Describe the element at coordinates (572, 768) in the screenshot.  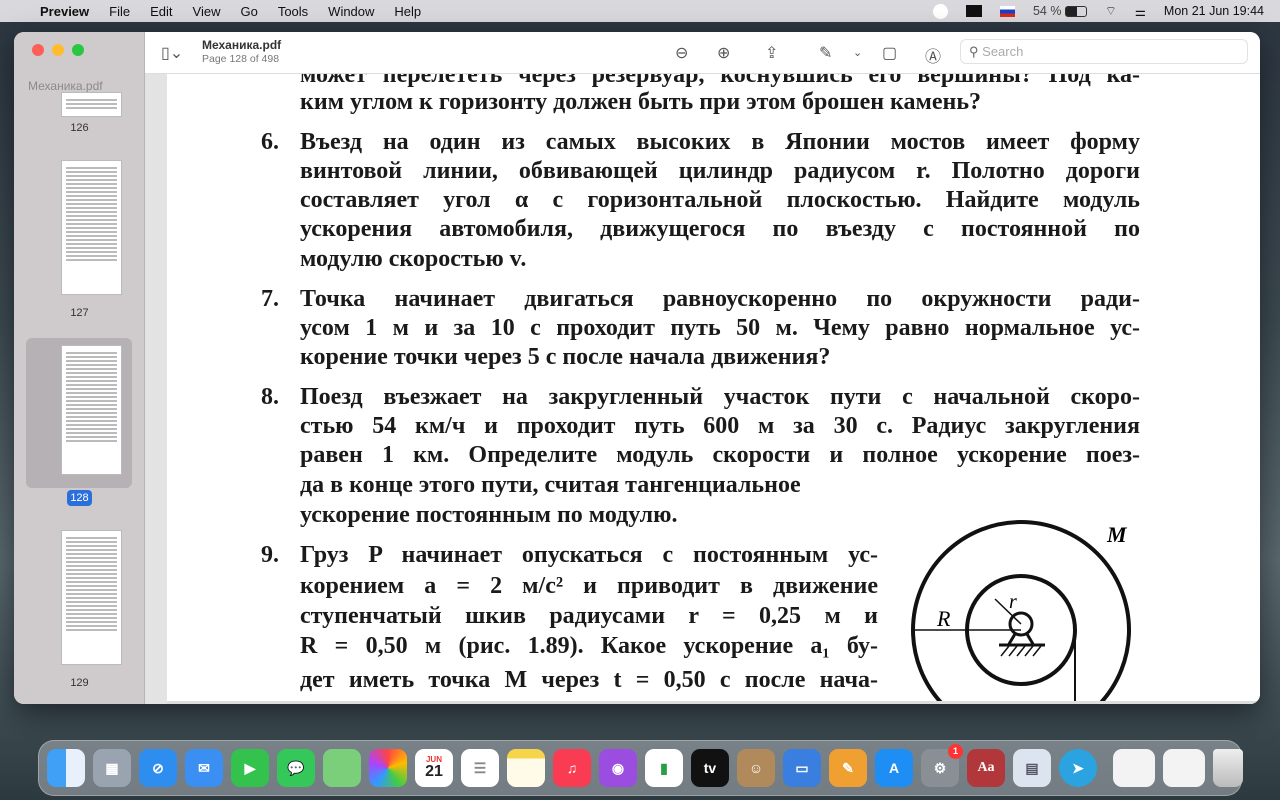
I see `music-icon: ♫` at that location.